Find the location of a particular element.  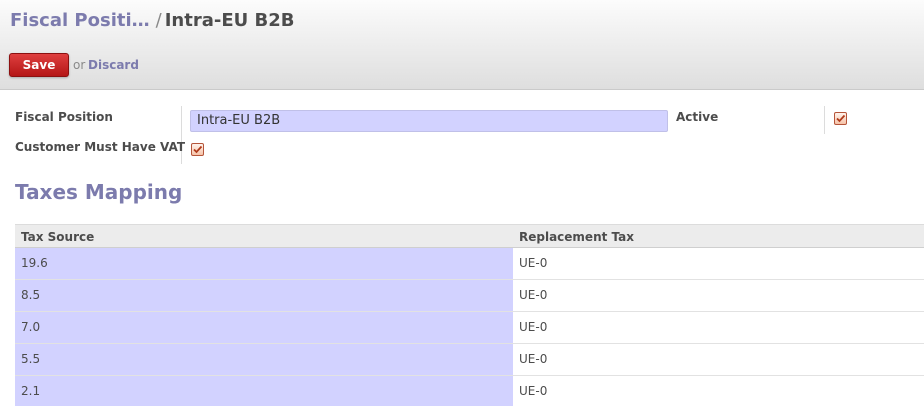

customer-vat-label: Customer Must Have VAT is located at coordinates (100, 147).